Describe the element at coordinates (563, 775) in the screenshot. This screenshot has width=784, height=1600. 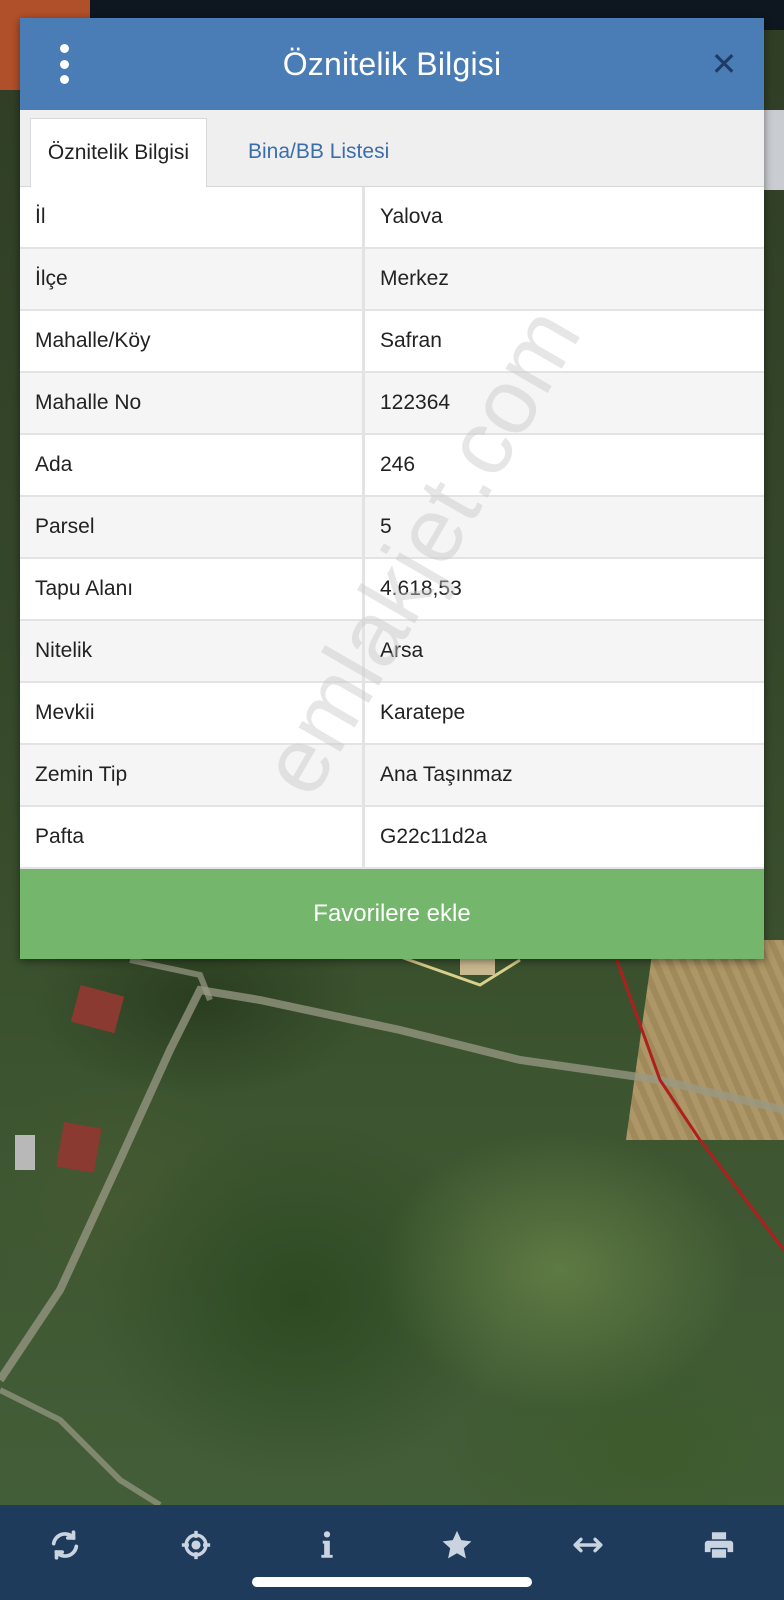
I see `attribute-value: Ana Taşınmaz` at that location.